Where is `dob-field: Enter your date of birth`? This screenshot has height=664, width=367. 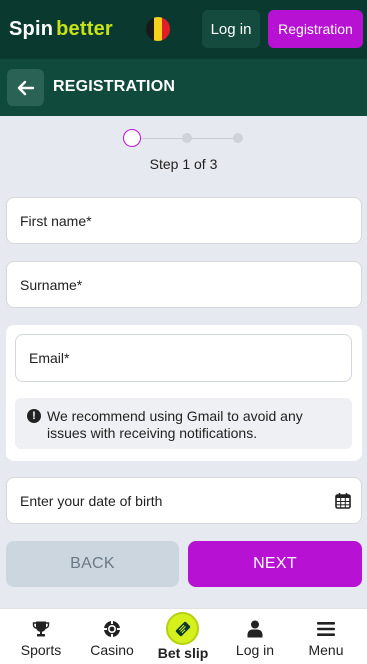
dob-field: Enter your date of birth is located at coordinates (184, 500).